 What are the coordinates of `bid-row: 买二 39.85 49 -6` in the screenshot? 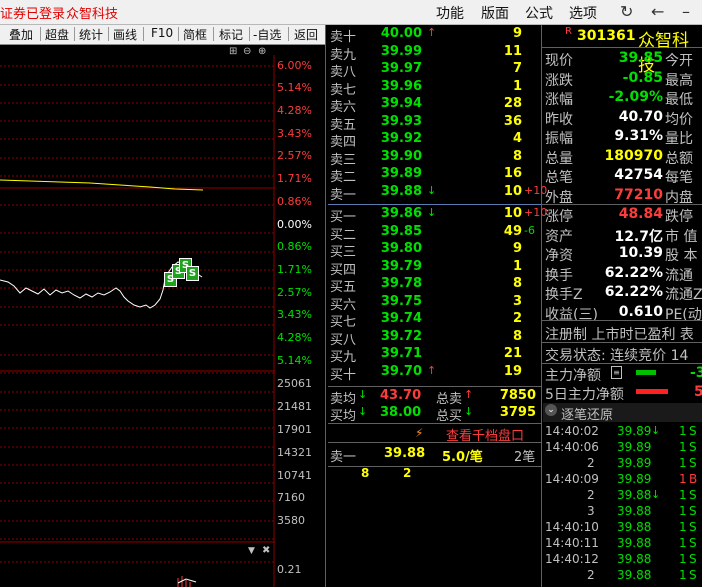 It's located at (434, 233).